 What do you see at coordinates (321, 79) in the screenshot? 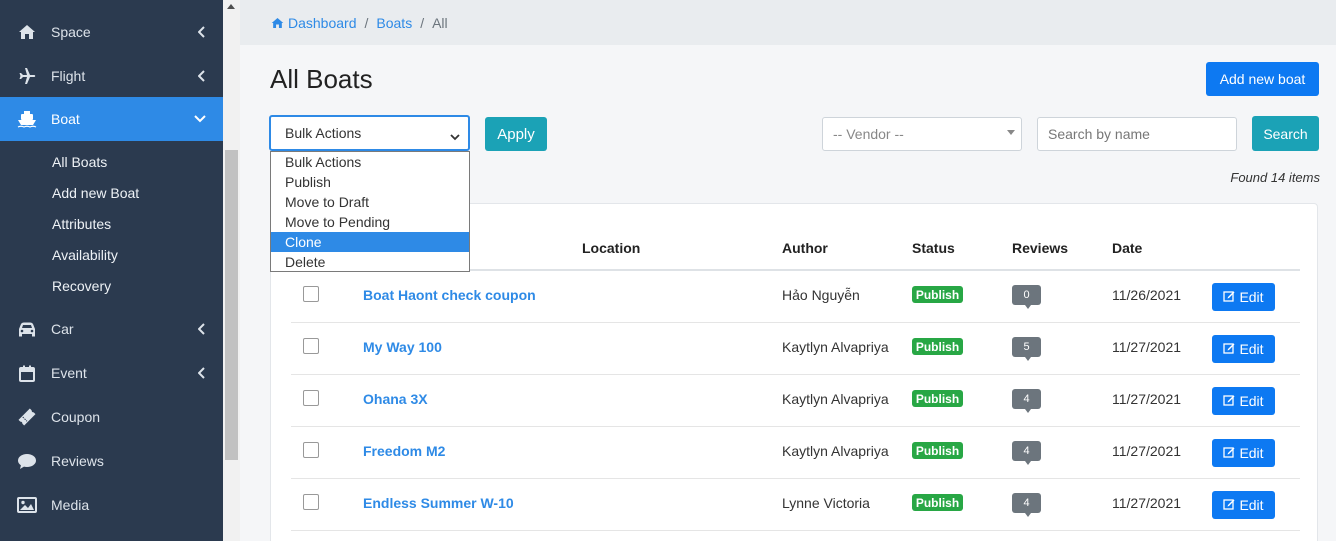
I see `page-title: All Boats` at bounding box center [321, 79].